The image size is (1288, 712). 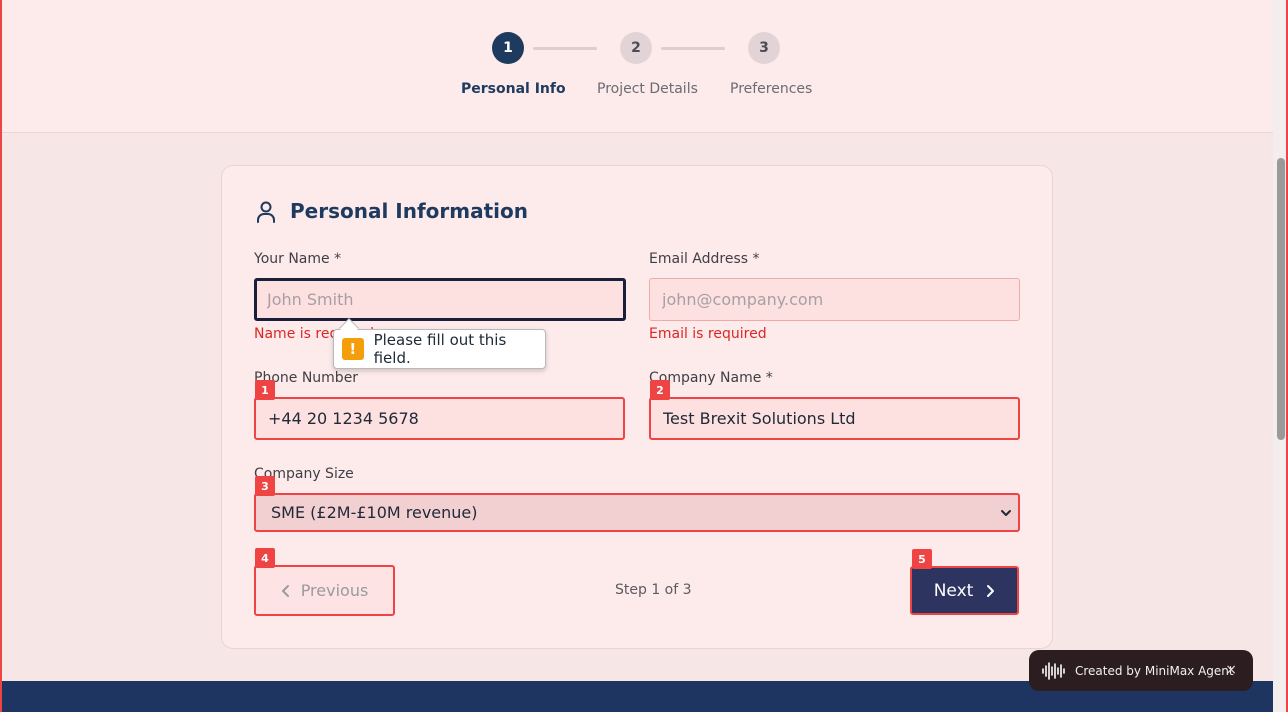 I want to click on badge-close-button: ×, so click(x=1231, y=670).